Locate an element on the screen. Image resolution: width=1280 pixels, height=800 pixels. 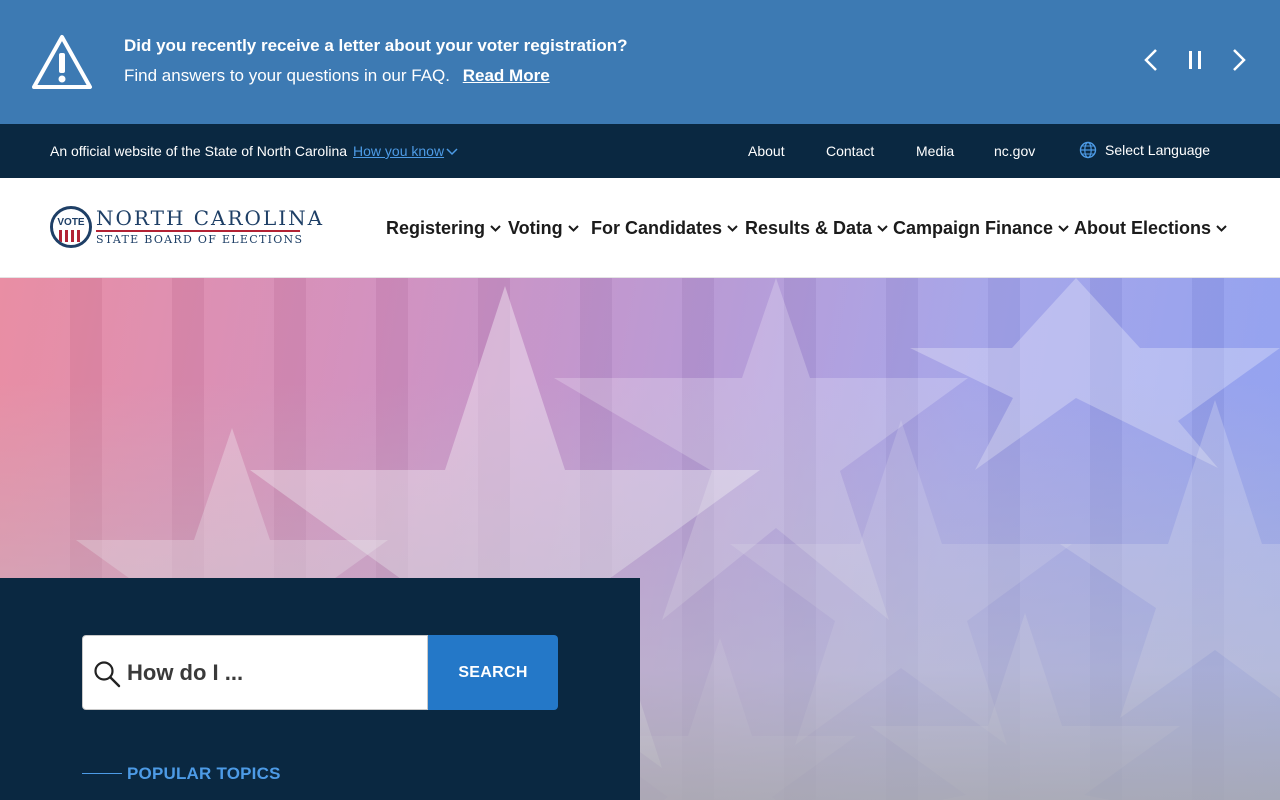
nav-label: About Elections is located at coordinates (1143, 227).